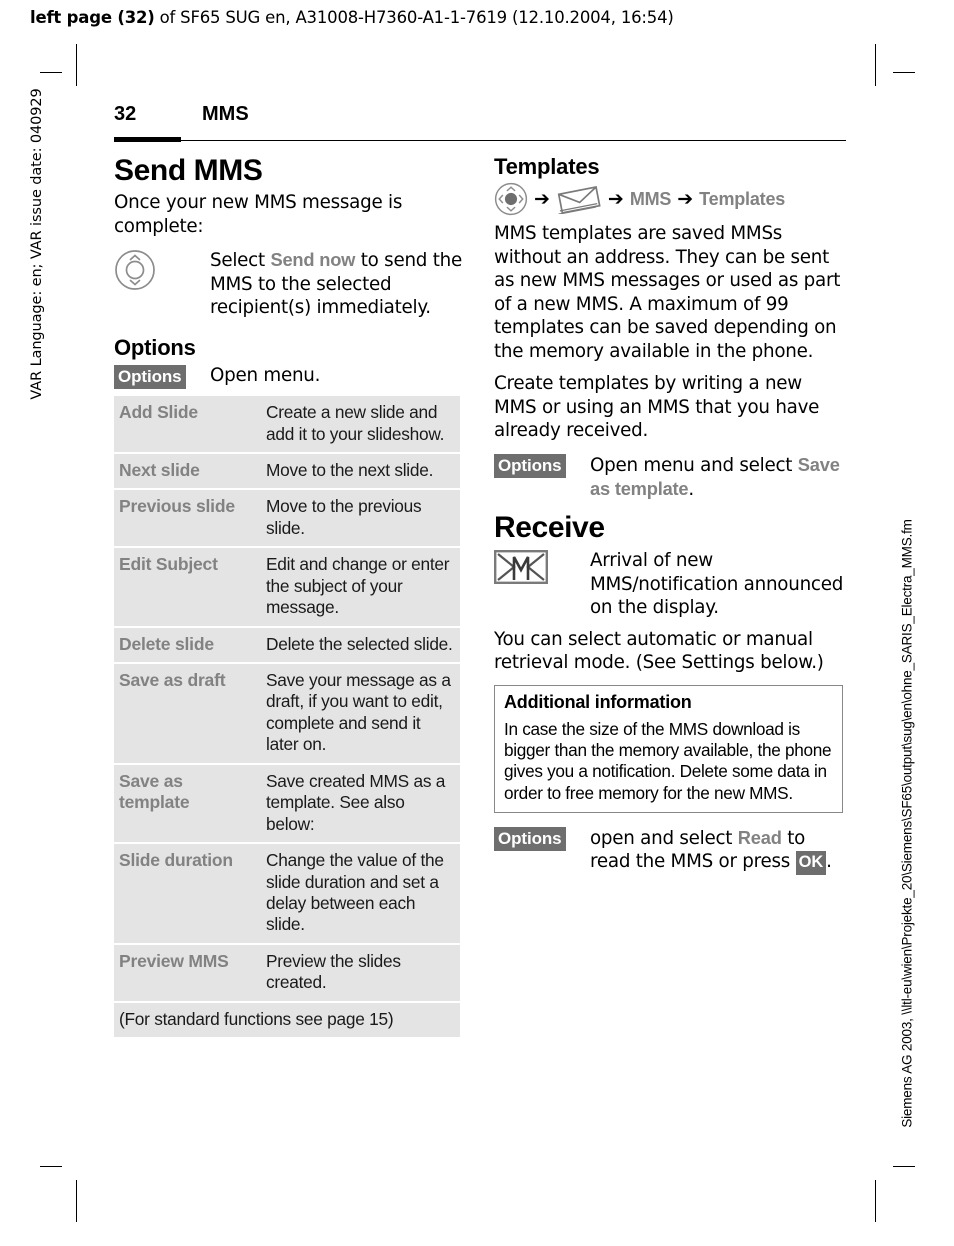  I want to click on section-title: MMS, so click(225, 114).